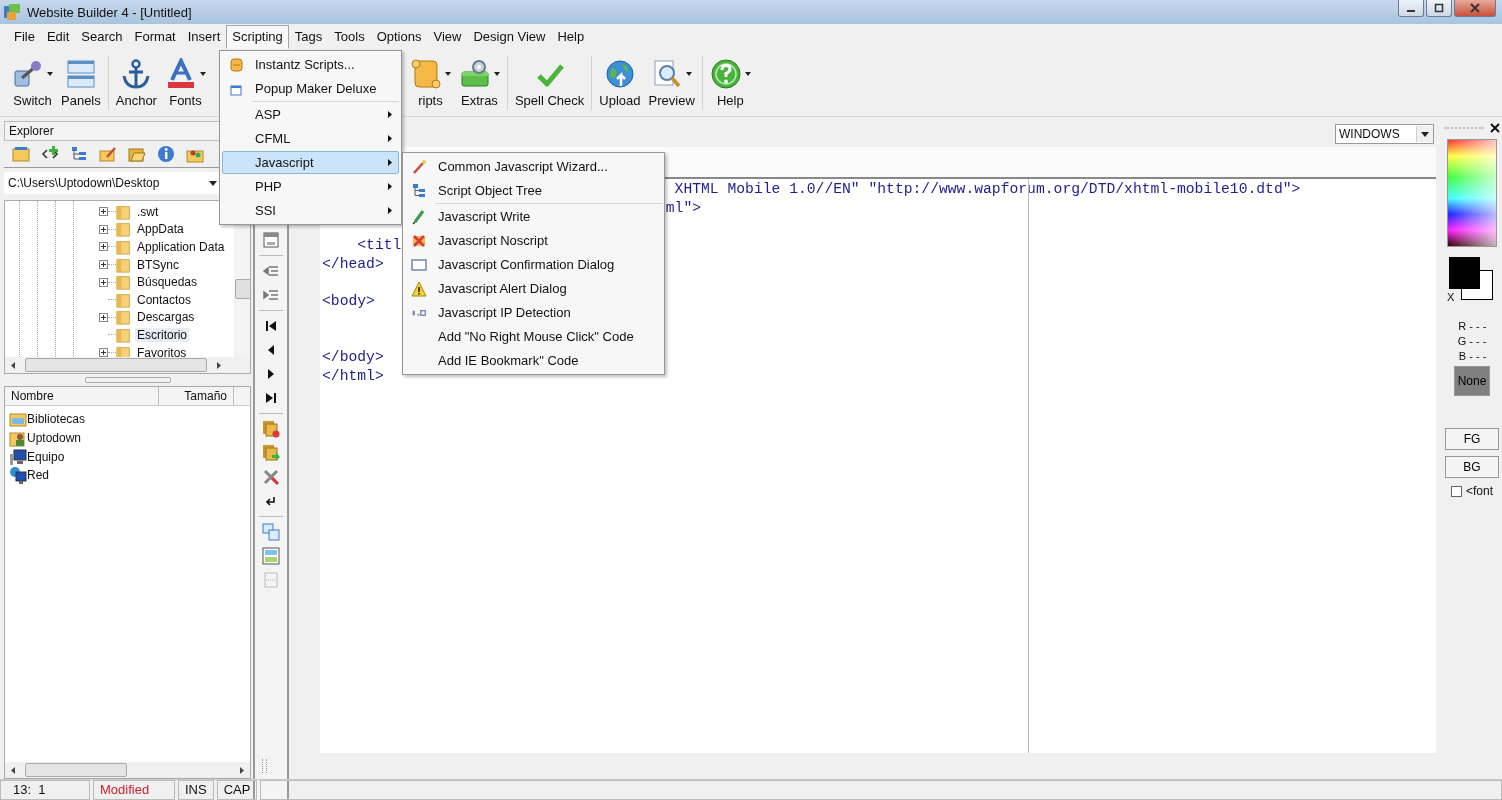 This screenshot has width=1502, height=800. Describe the element at coordinates (204, 37) in the screenshot. I see `menu-item: Insert` at that location.